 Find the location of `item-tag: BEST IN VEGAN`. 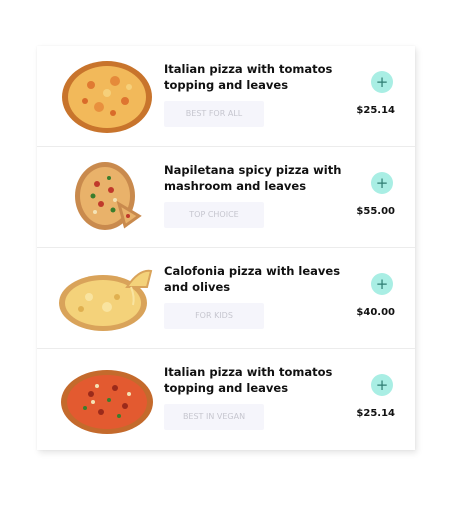

item-tag: BEST IN VEGAN is located at coordinates (214, 417).